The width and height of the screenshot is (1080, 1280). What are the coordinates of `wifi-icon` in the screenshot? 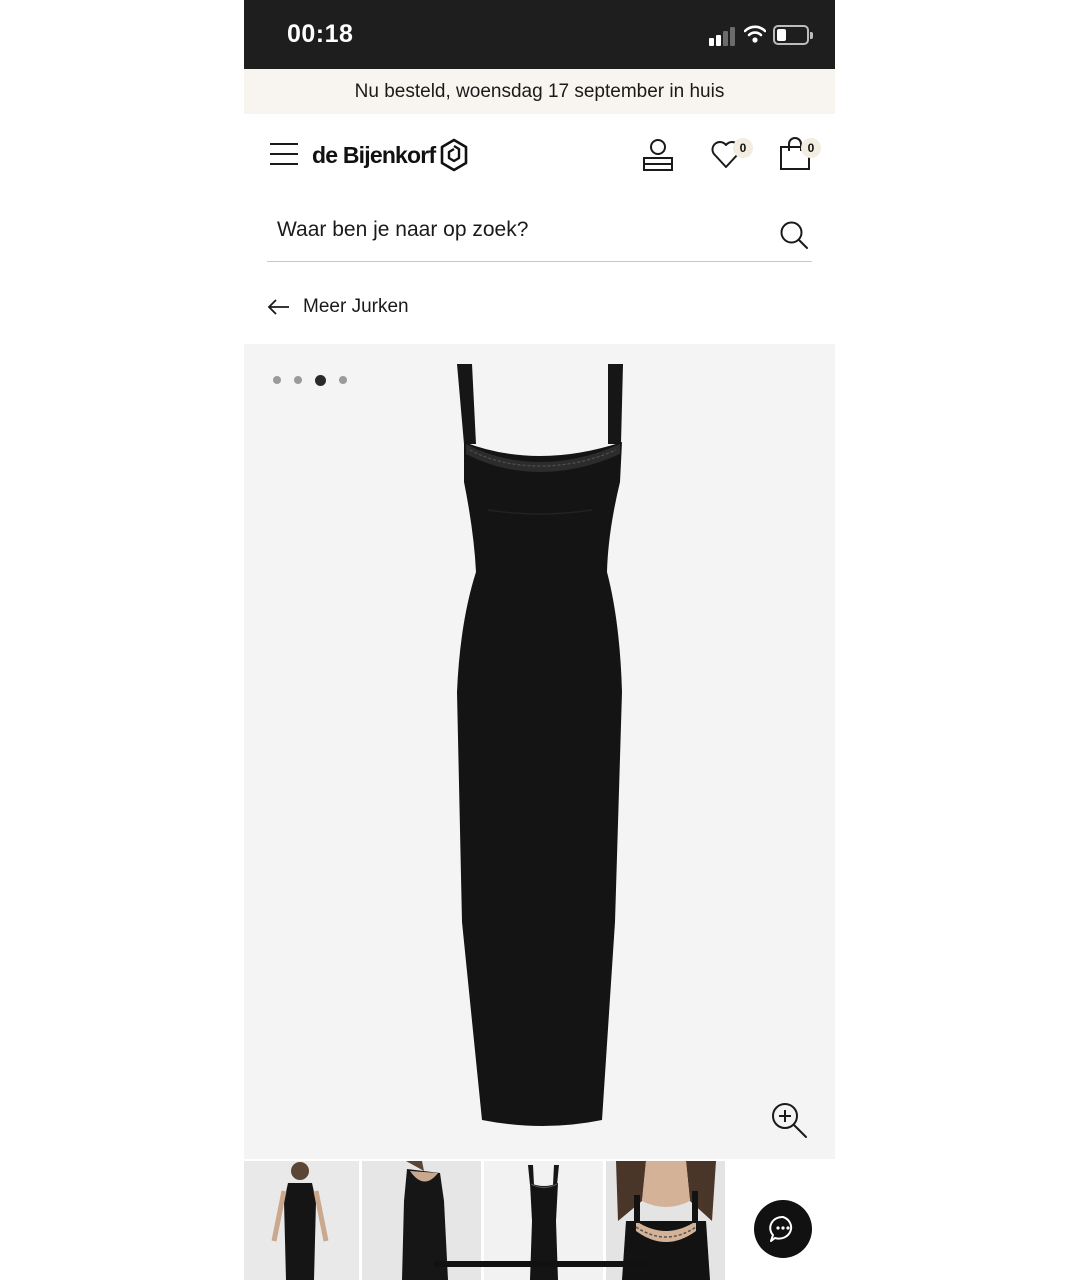 It's located at (755, 34).